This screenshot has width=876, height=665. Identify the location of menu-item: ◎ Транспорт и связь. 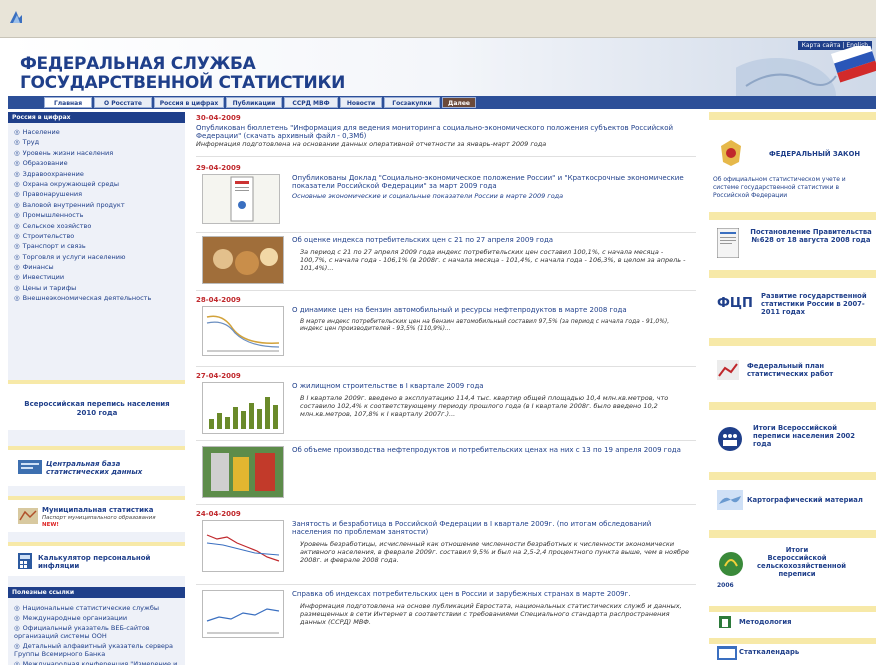
(96, 246).